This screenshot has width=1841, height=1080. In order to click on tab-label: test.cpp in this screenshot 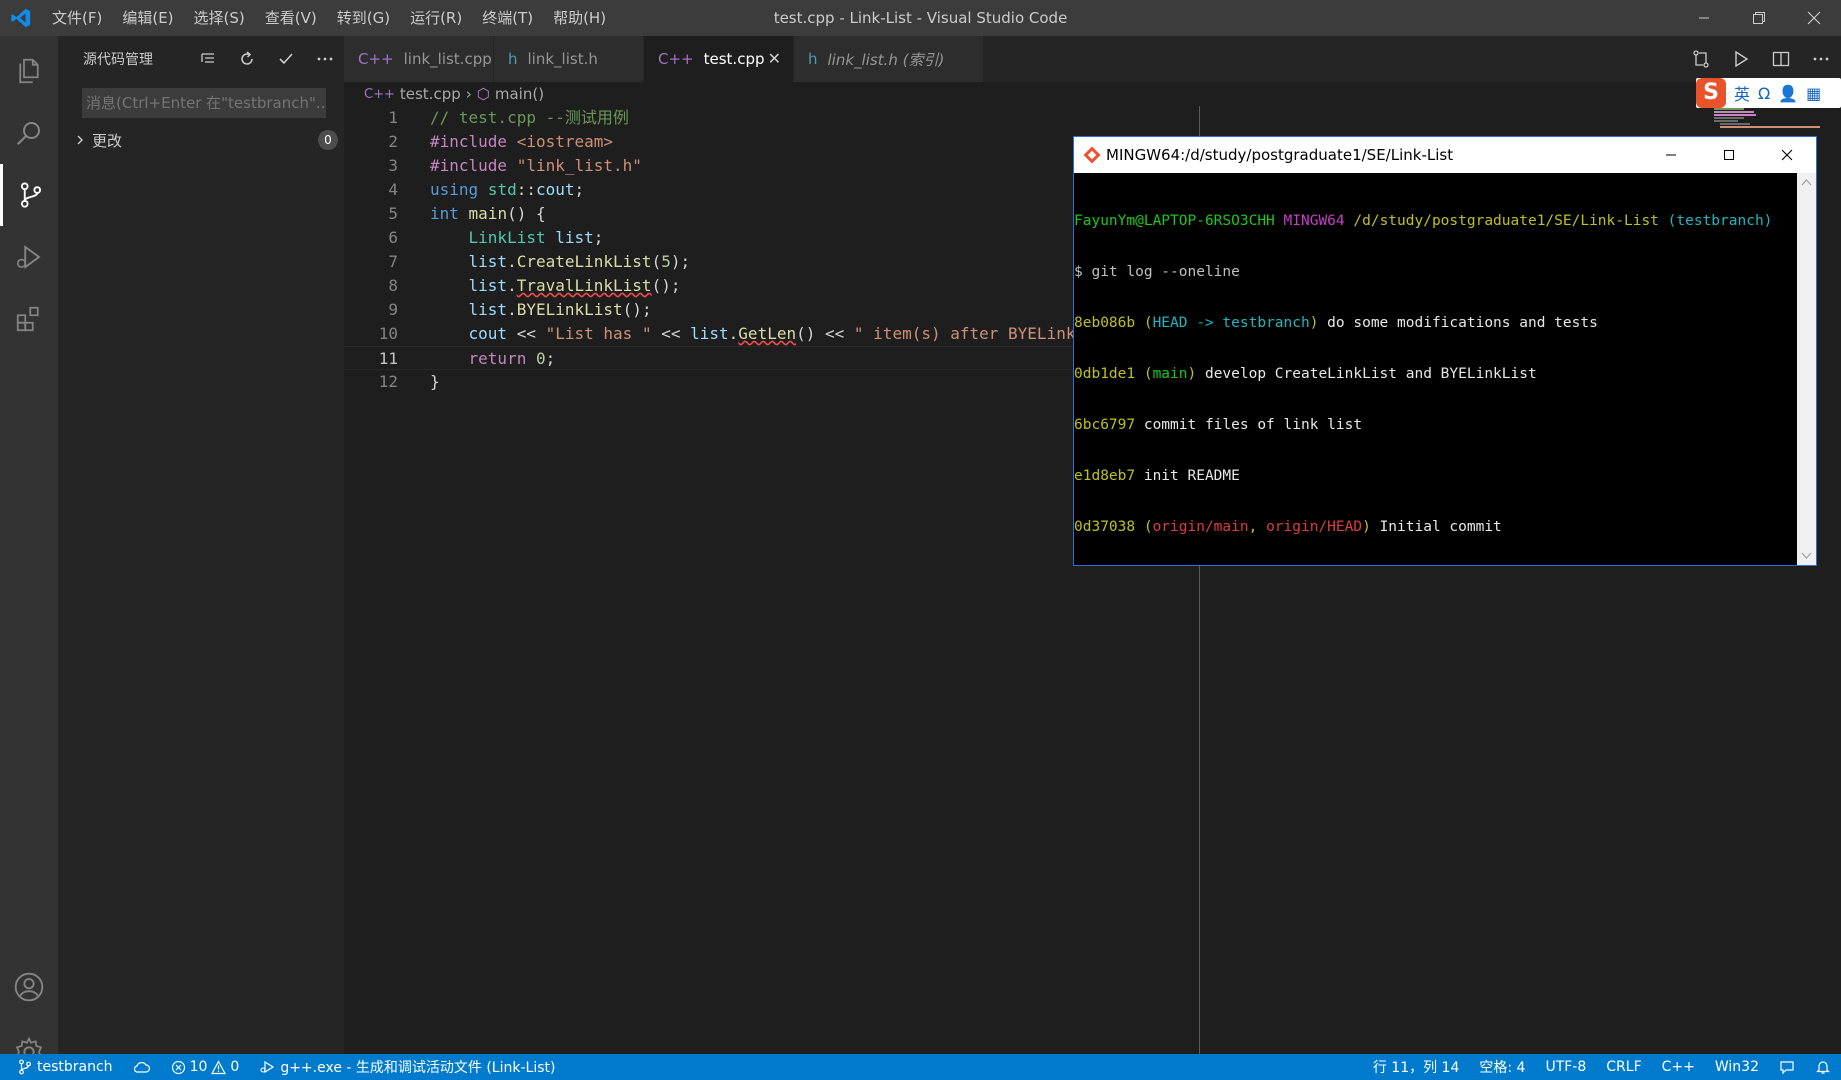, I will do `click(734, 59)`.